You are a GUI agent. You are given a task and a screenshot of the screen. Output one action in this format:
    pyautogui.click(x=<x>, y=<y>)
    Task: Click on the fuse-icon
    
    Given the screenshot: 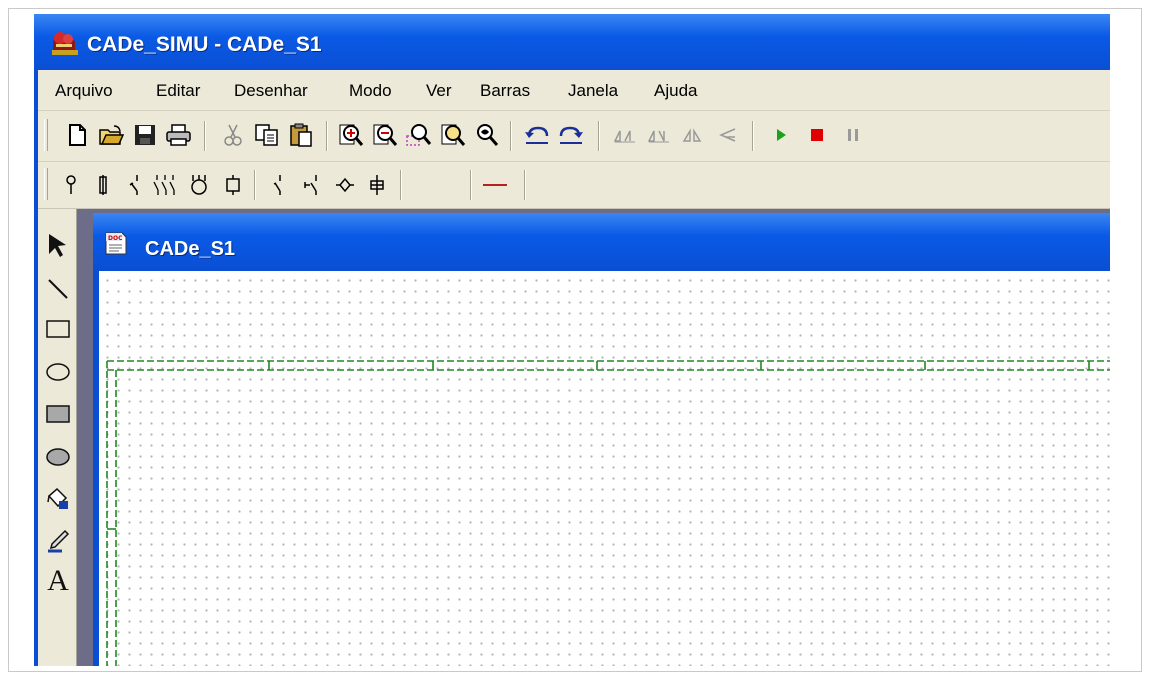 What is the action you would take?
    pyautogui.click(x=103, y=185)
    